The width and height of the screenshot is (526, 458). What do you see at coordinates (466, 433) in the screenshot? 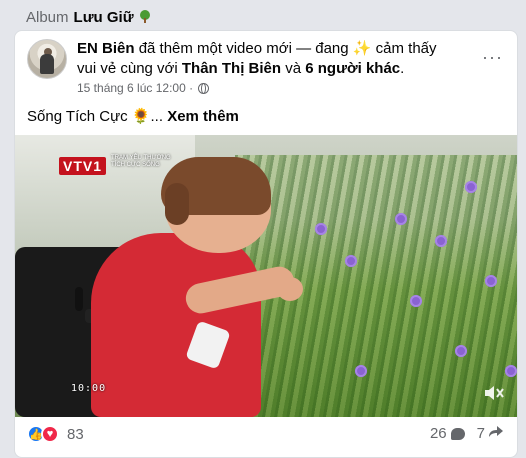
I see `engagement-stats: 26 7` at bounding box center [466, 433].